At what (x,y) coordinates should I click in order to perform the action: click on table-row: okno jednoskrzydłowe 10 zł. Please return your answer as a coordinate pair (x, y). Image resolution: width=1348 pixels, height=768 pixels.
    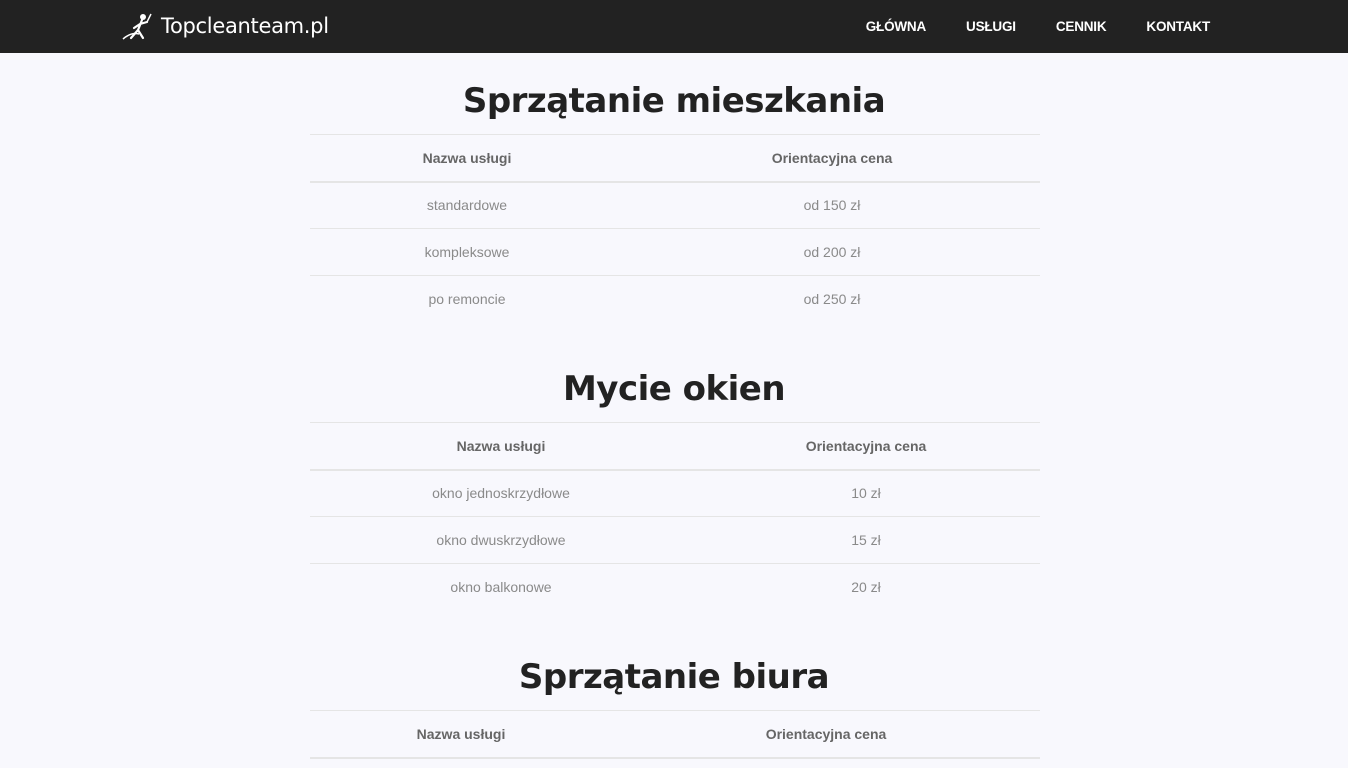
    Looking at the image, I should click on (675, 493).